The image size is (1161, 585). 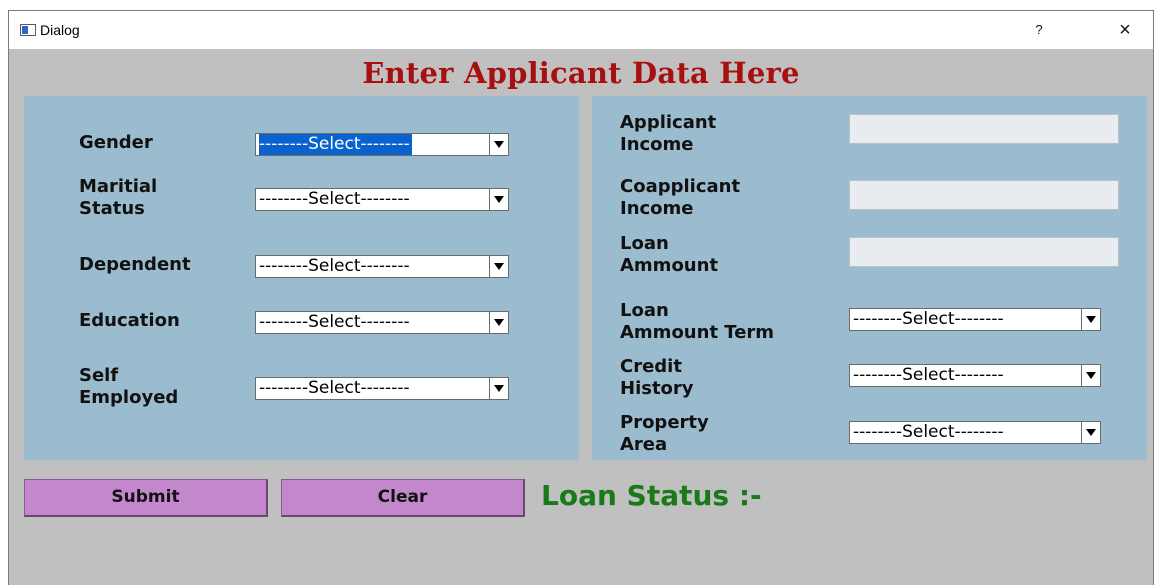 I want to click on marital-status-select-value: --------Select--------, so click(x=334, y=199).